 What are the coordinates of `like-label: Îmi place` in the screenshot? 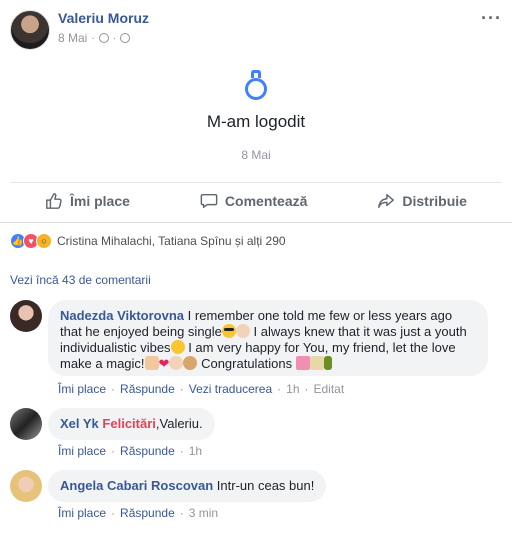 It's located at (100, 200).